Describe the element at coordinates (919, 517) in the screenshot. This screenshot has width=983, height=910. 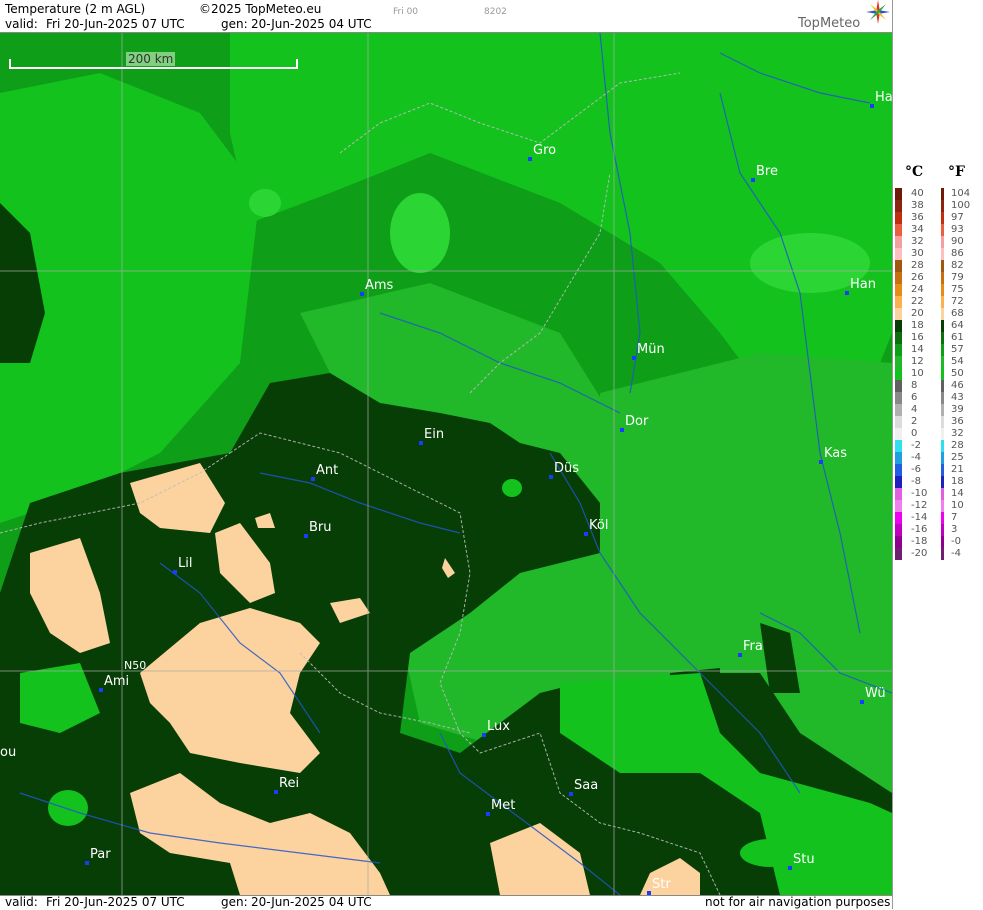
I see `legend-tick-celsius: -14` at that location.